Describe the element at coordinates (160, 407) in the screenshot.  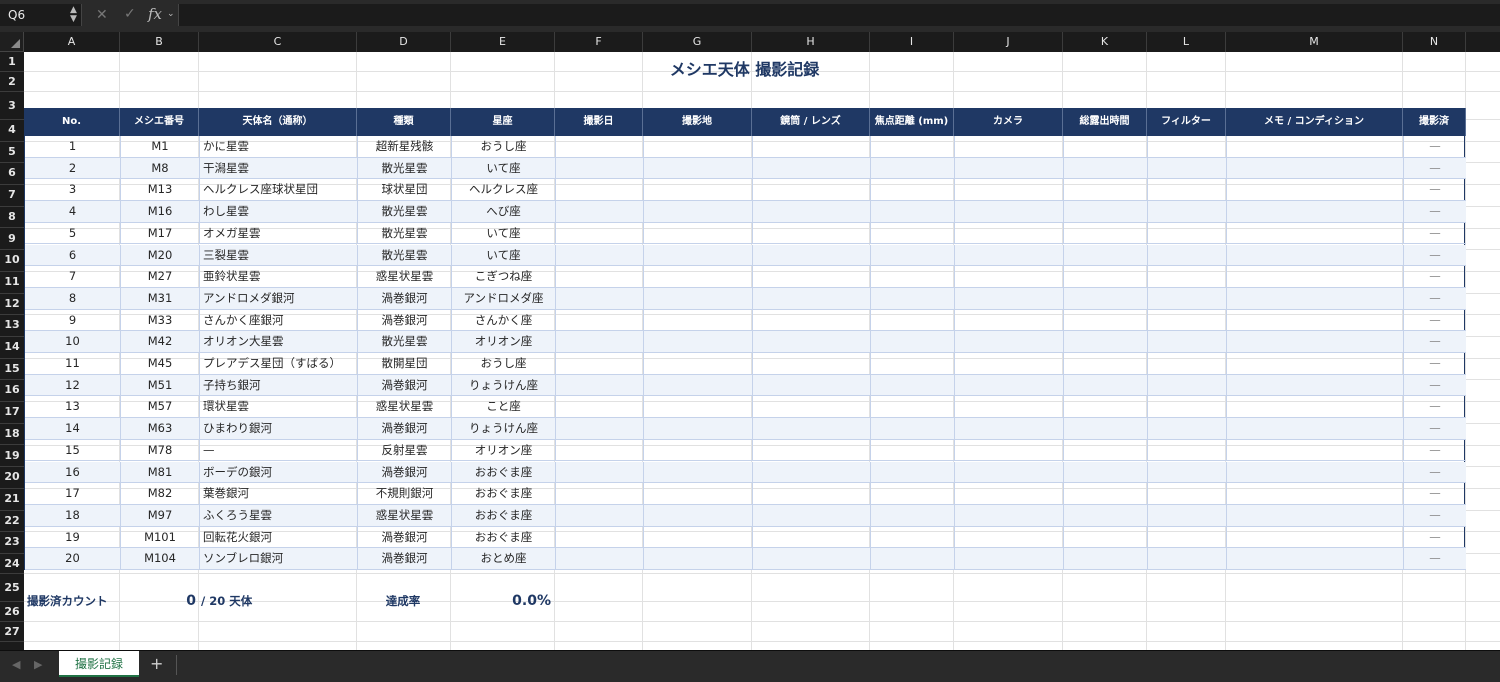
I see `cell-messier: M57` at that location.